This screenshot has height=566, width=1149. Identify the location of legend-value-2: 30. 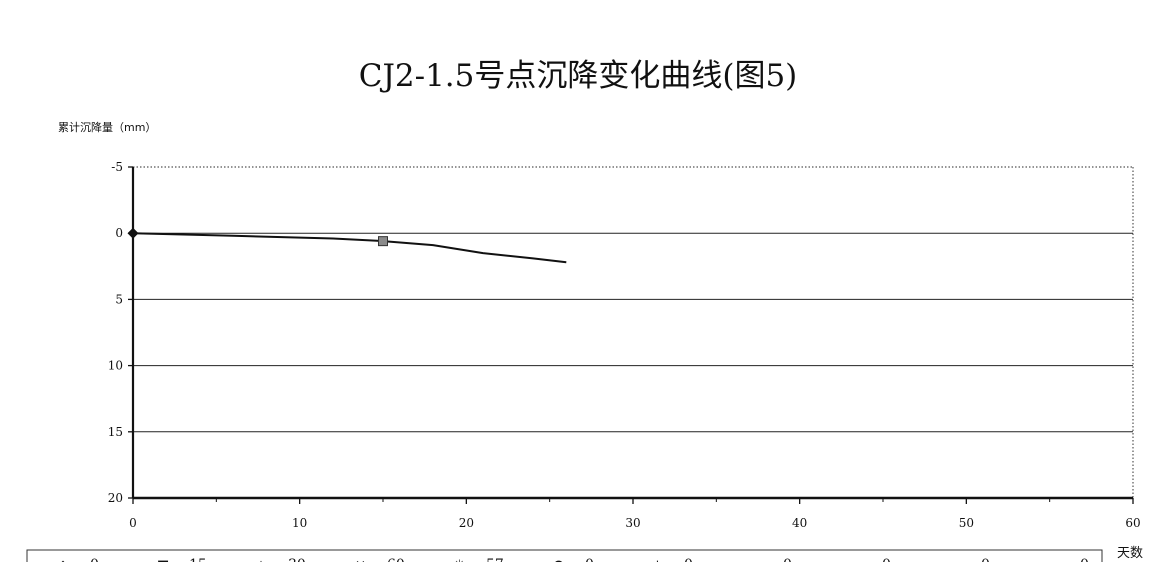
(297, 559).